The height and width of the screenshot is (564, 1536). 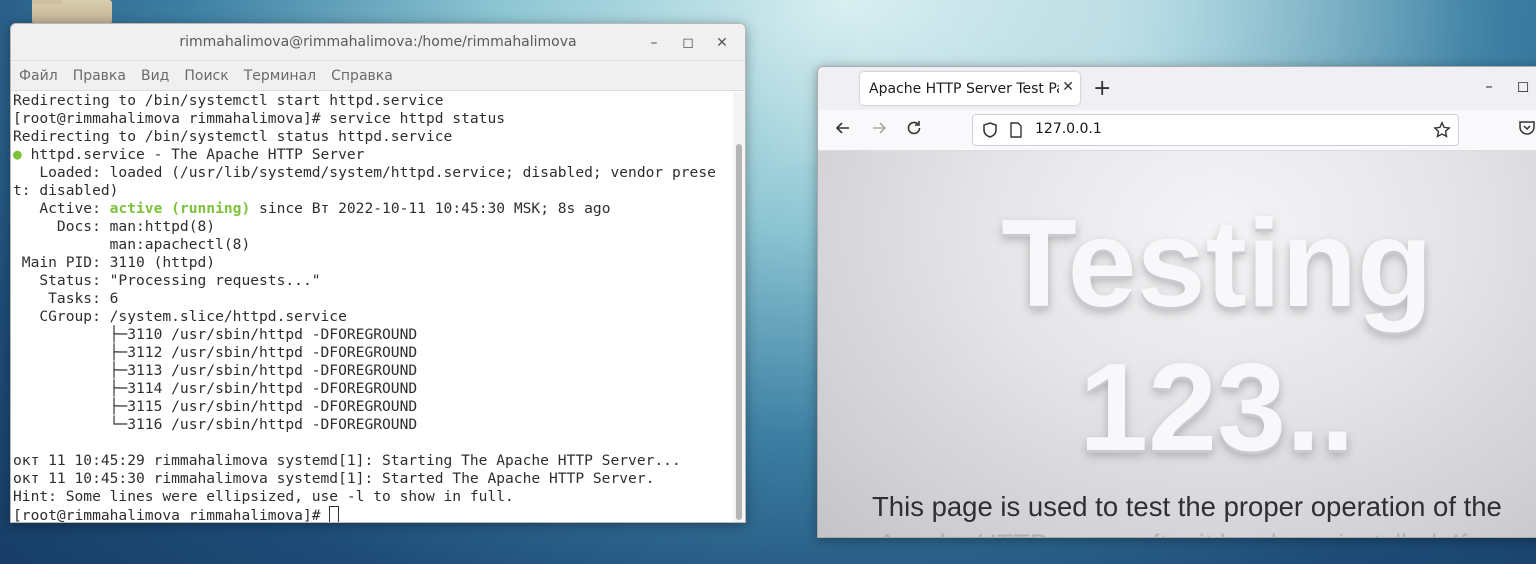 What do you see at coordinates (66, 298) in the screenshot?
I see `terminal-line: Tasks: 6` at bounding box center [66, 298].